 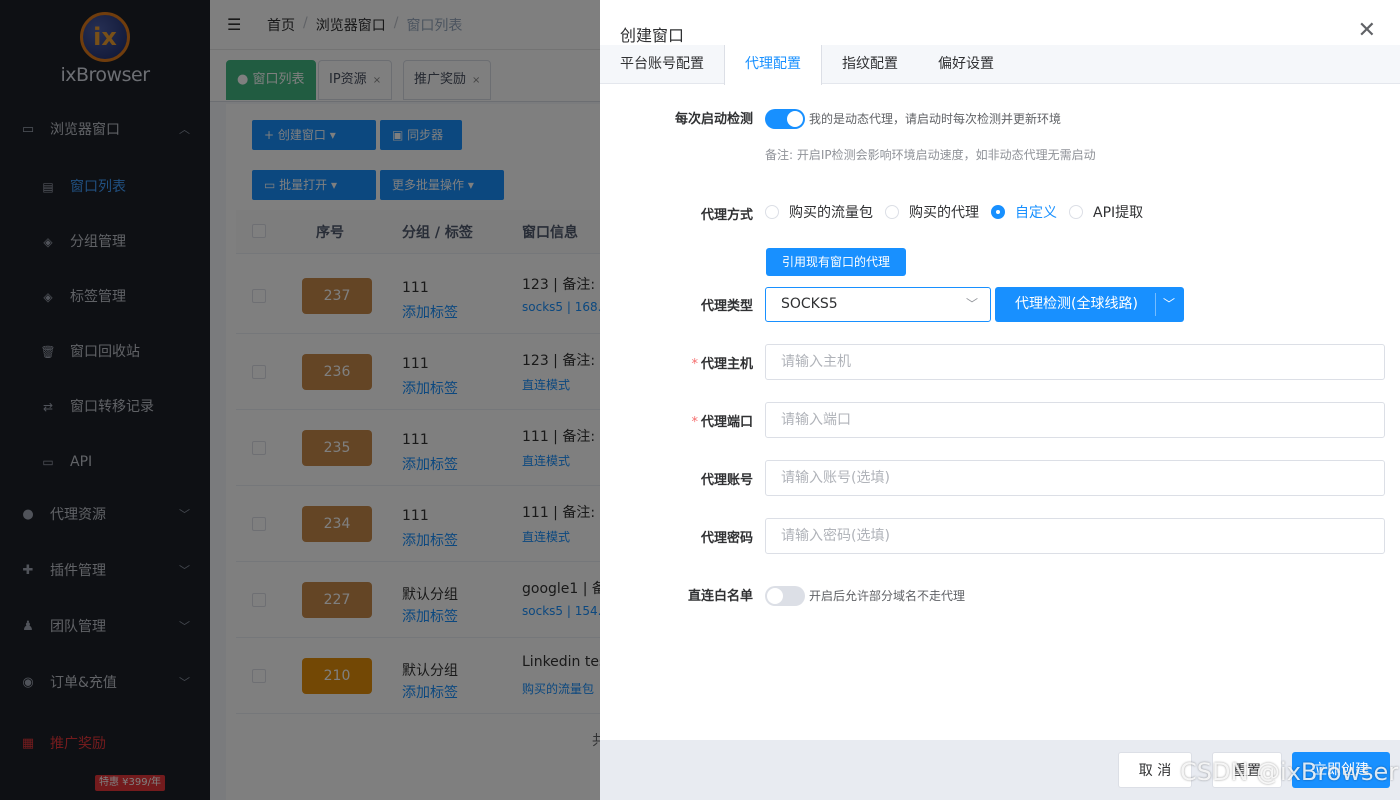 I want to click on drawer-tabs: 平台账号配置 代理配置 指纹配置 偏好设置, so click(x=1000, y=65).